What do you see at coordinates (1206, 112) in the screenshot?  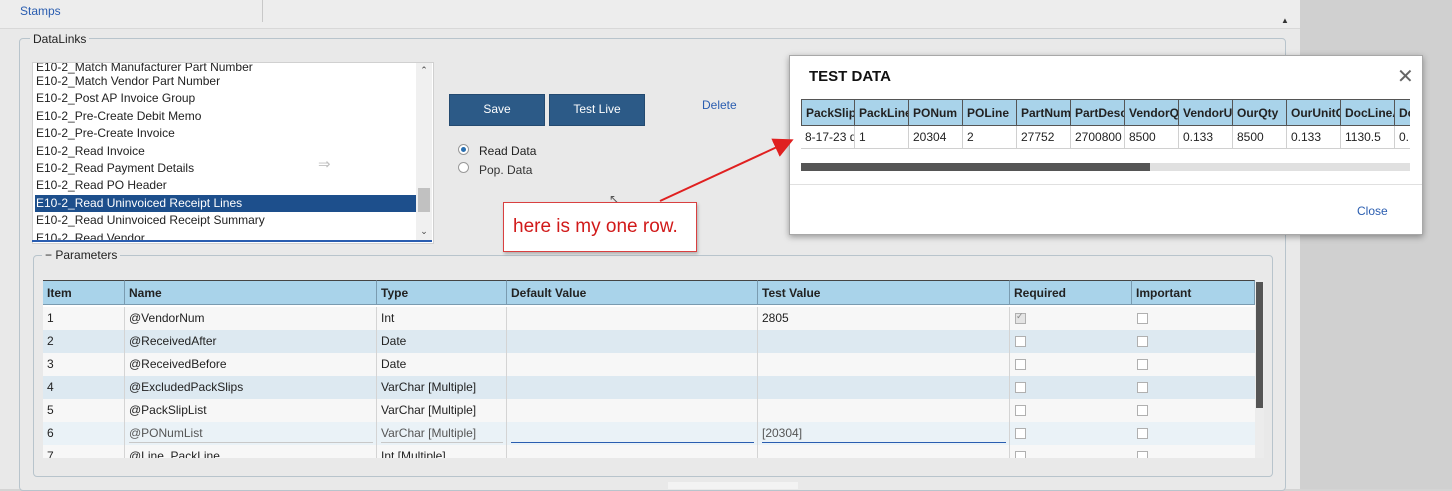 I see `test-data-column-header: VendorU` at bounding box center [1206, 112].